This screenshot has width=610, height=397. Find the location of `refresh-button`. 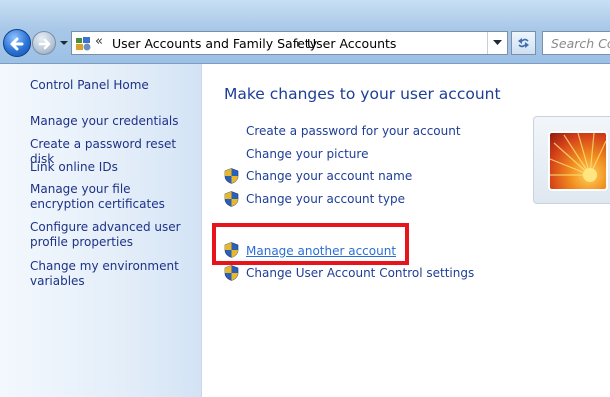

refresh-button is located at coordinates (523, 43).